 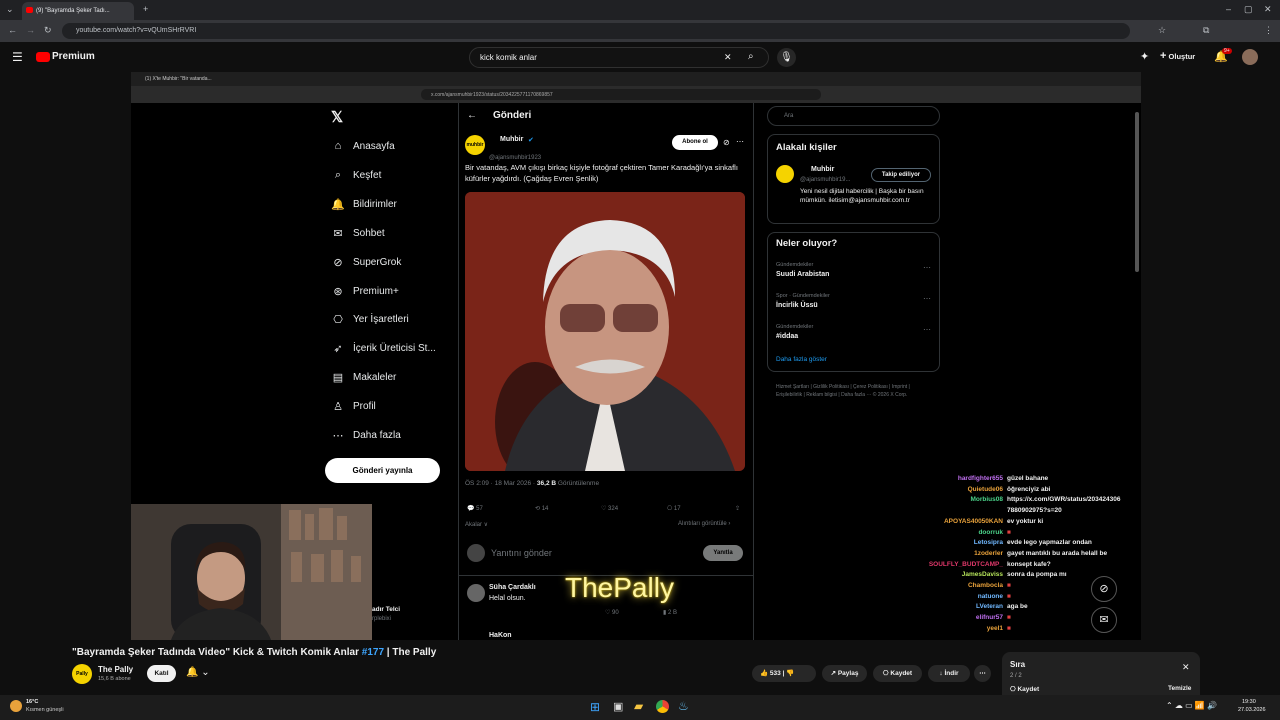 I want to click on video-hashtag: #177, so click(x=373, y=652).